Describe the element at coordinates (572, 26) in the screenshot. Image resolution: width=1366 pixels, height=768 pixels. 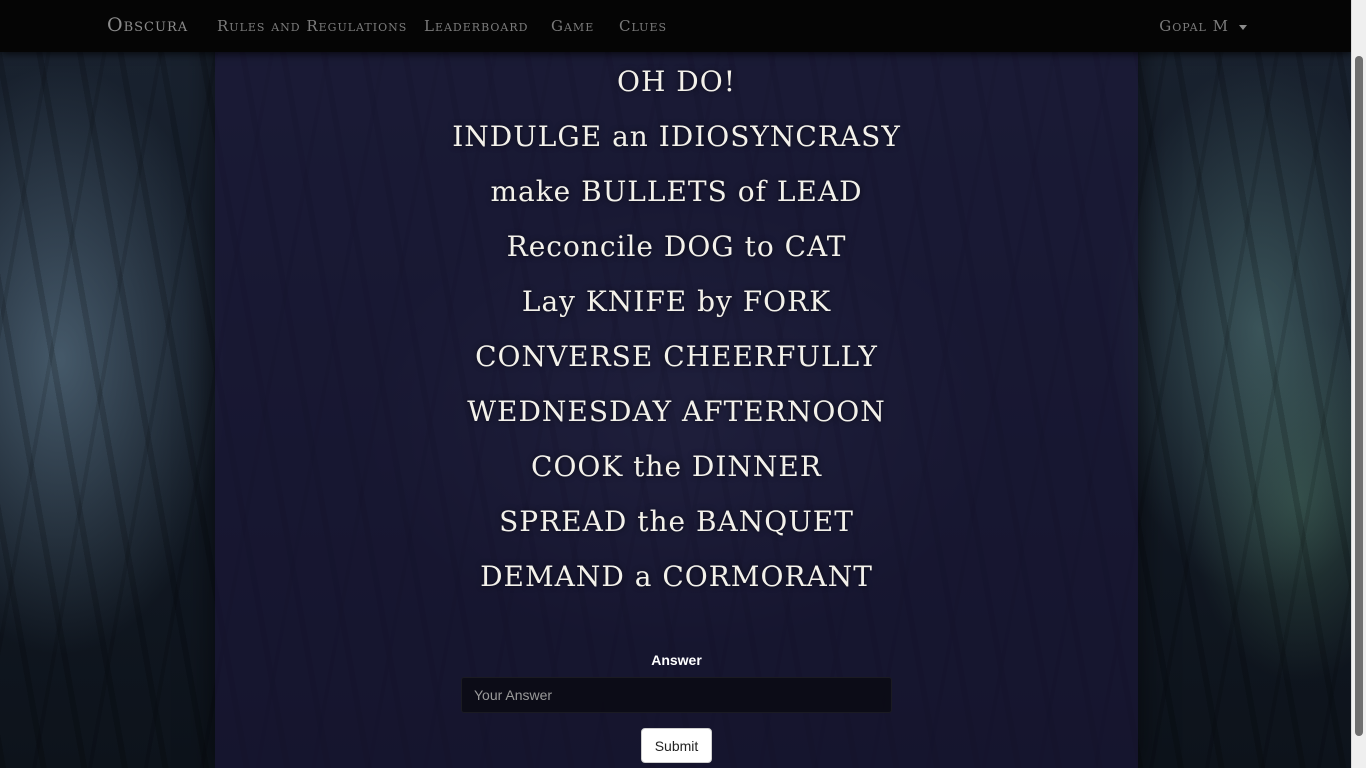
I see `nav-game-link: Game` at that location.